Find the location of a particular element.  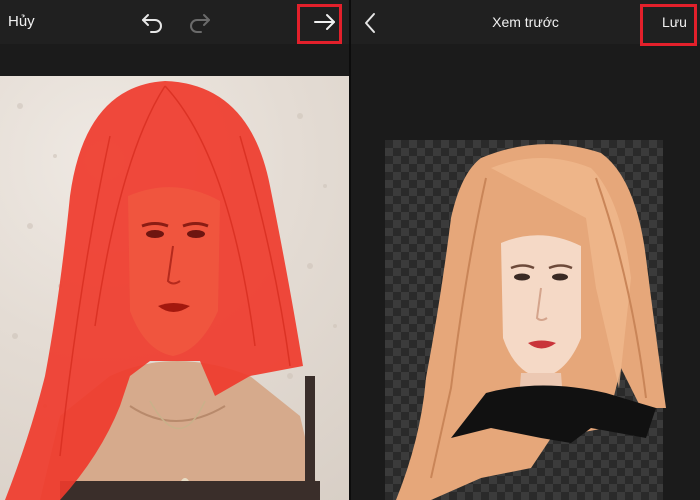

editor-toolbar: Hủy is located at coordinates (174, 22).